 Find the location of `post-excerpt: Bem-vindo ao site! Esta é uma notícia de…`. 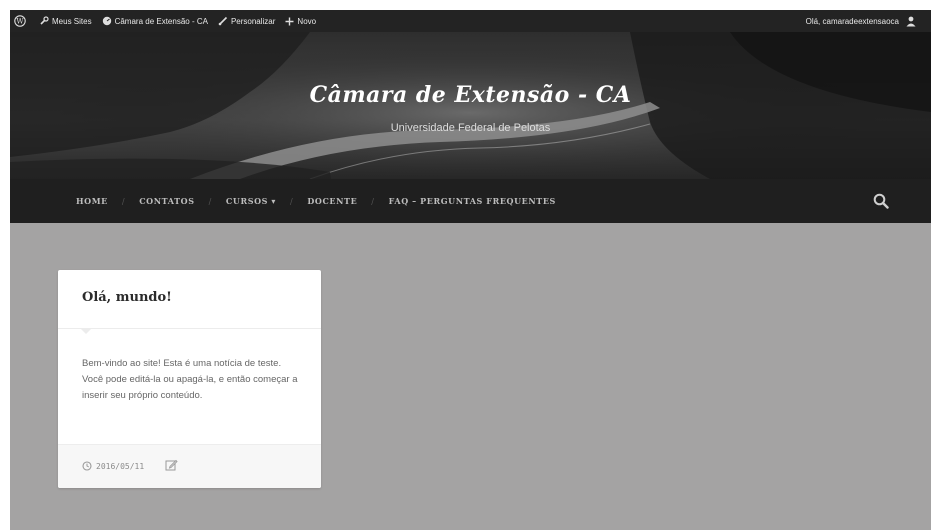

post-excerpt: Bem-vindo ao site! Esta é uma notícia de… is located at coordinates (190, 379).